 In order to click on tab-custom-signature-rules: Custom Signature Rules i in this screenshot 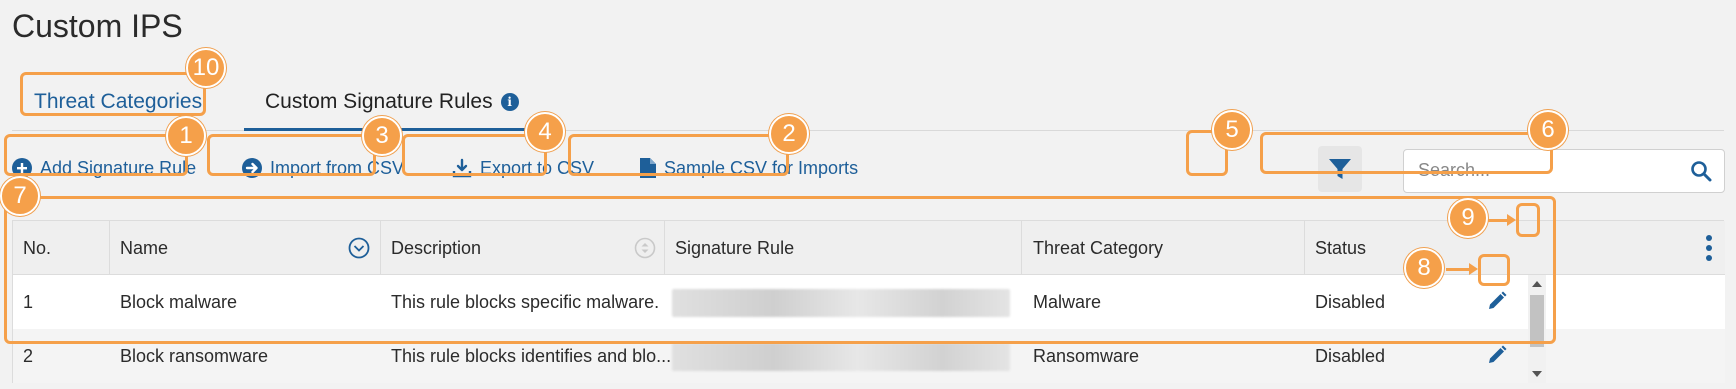, I will do `click(392, 102)`.